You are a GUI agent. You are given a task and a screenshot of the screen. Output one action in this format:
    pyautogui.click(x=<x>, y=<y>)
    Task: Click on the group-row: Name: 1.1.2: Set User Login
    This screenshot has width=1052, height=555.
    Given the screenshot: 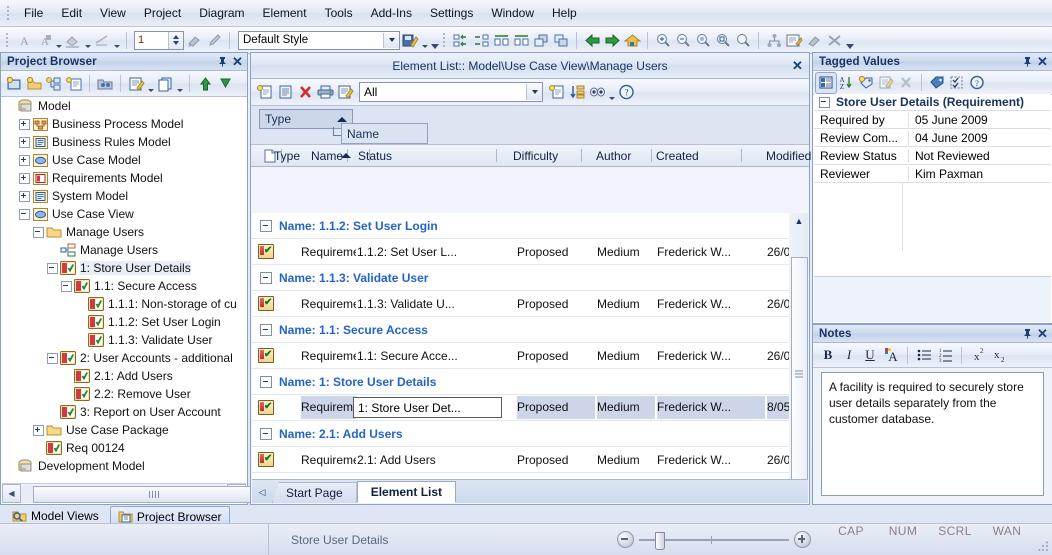 What is the action you would take?
    pyautogui.click(x=520, y=226)
    